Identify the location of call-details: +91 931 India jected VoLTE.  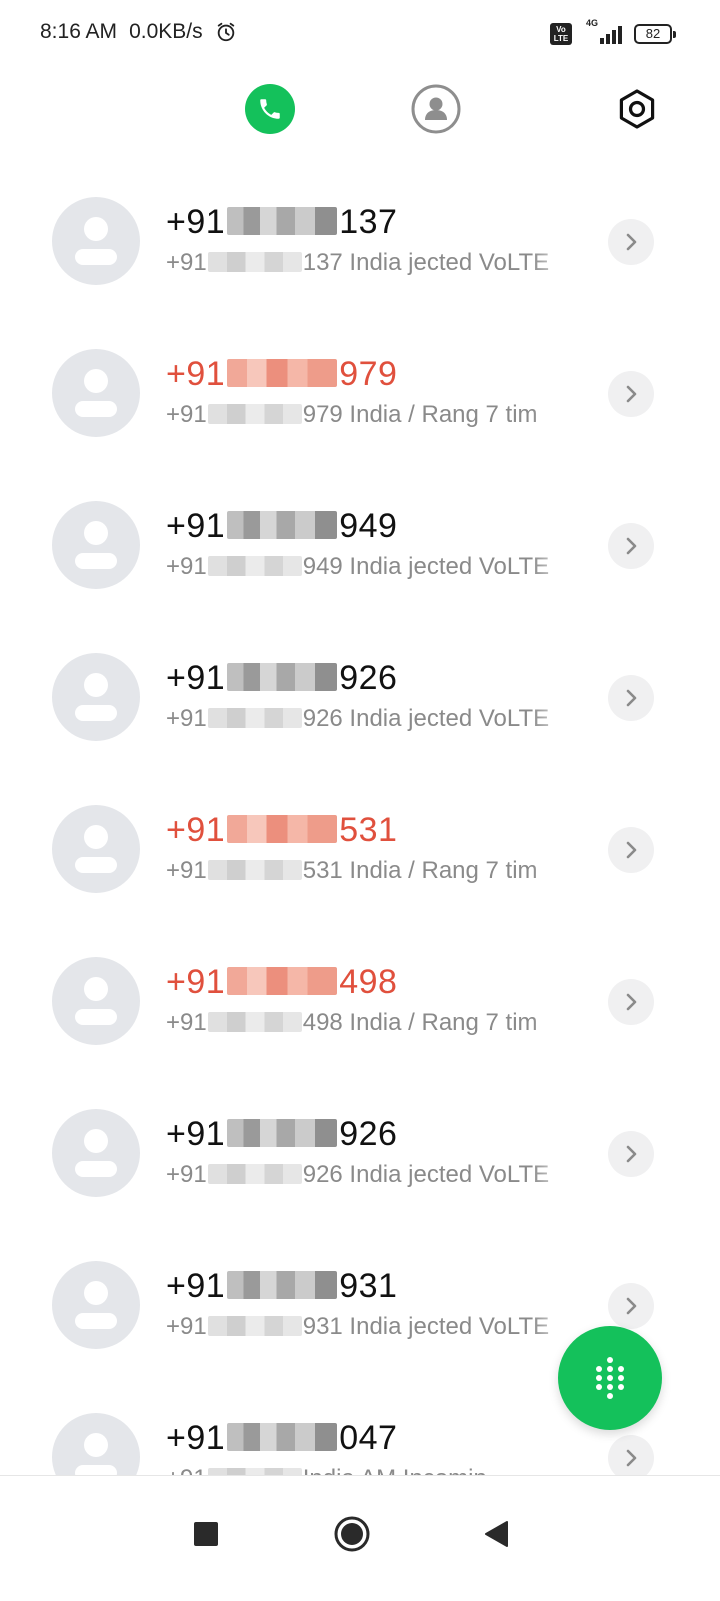
(369, 1327).